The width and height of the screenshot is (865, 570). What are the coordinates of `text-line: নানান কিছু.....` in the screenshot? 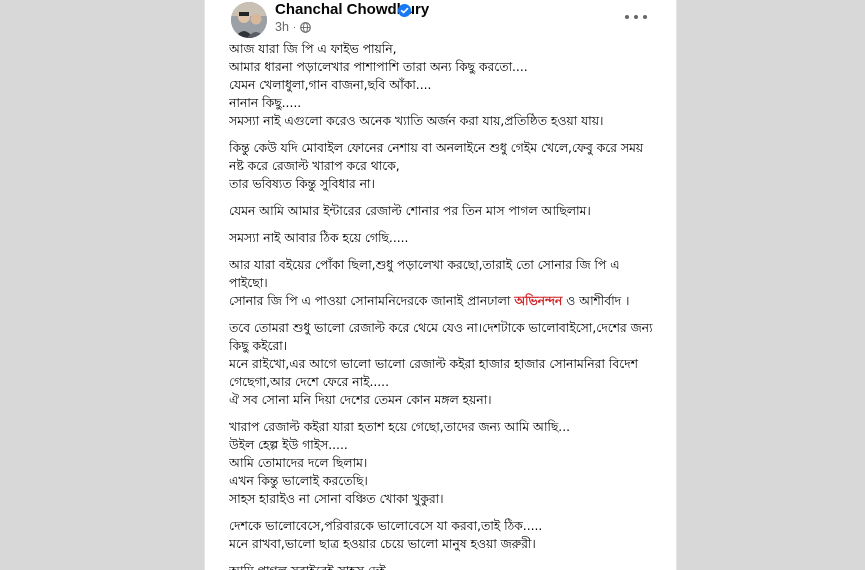 It's located at (265, 103).